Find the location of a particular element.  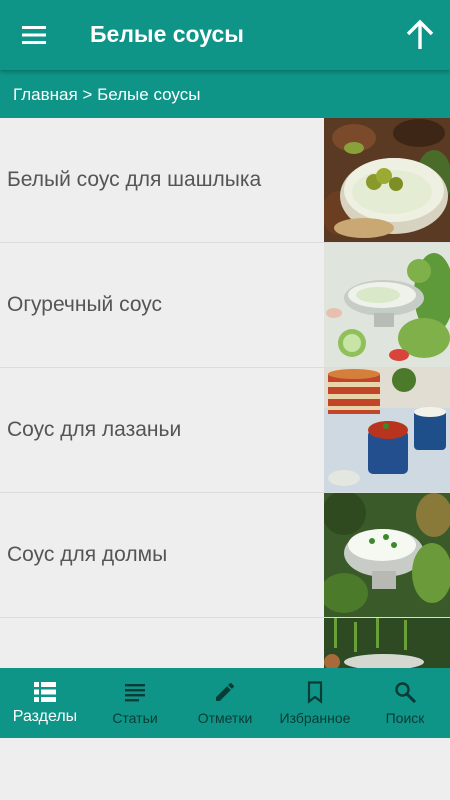

hamburger-menu-icon is located at coordinates (34, 35).